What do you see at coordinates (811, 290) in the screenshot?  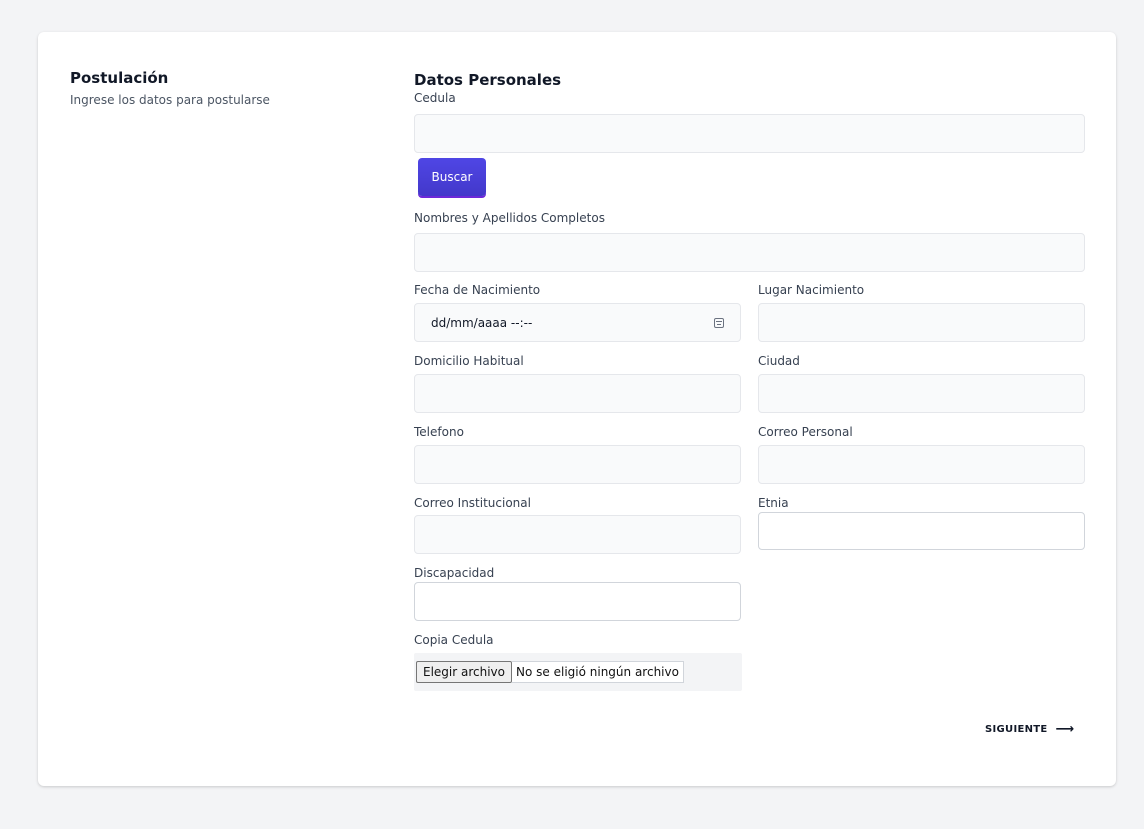 I see `lugar-nacimiento-label: Lugar Nacimiento` at bounding box center [811, 290].